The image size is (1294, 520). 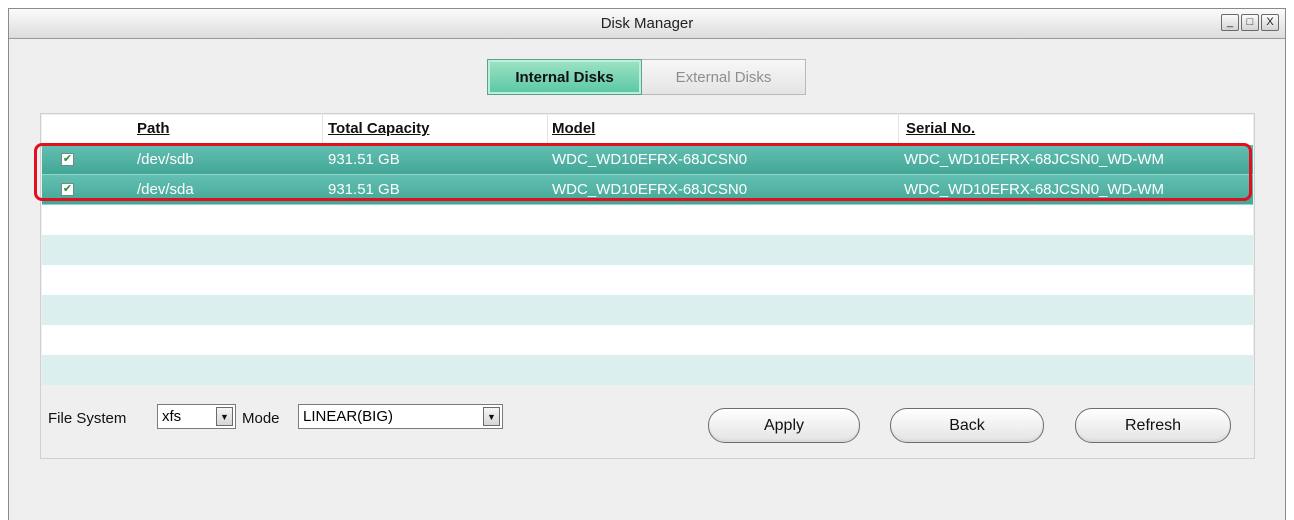 What do you see at coordinates (573, 128) in the screenshot?
I see `column-header-model: Model` at bounding box center [573, 128].